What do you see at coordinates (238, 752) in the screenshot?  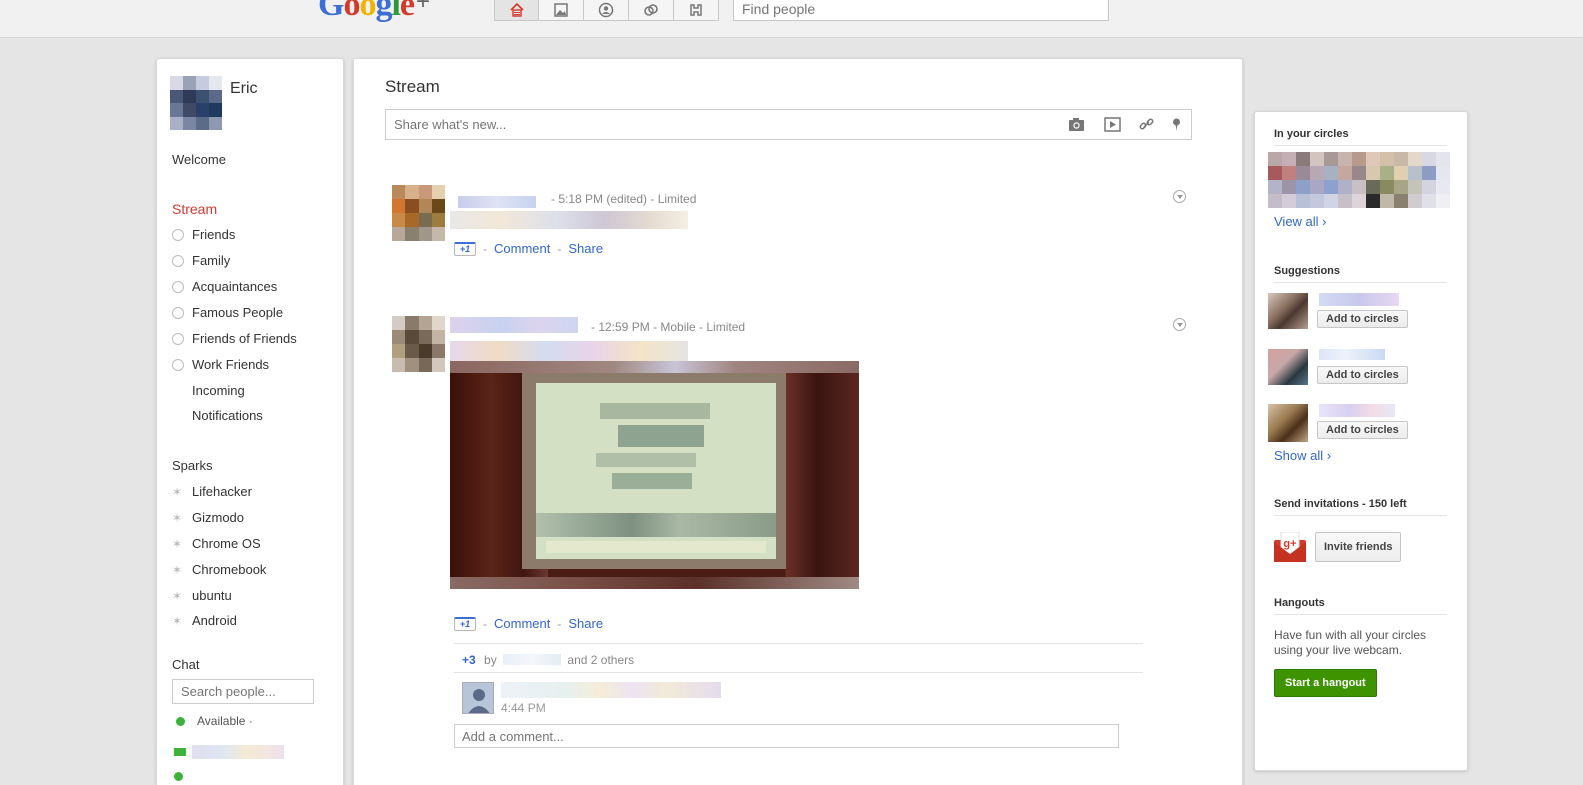 I see `chat-contact-name` at bounding box center [238, 752].